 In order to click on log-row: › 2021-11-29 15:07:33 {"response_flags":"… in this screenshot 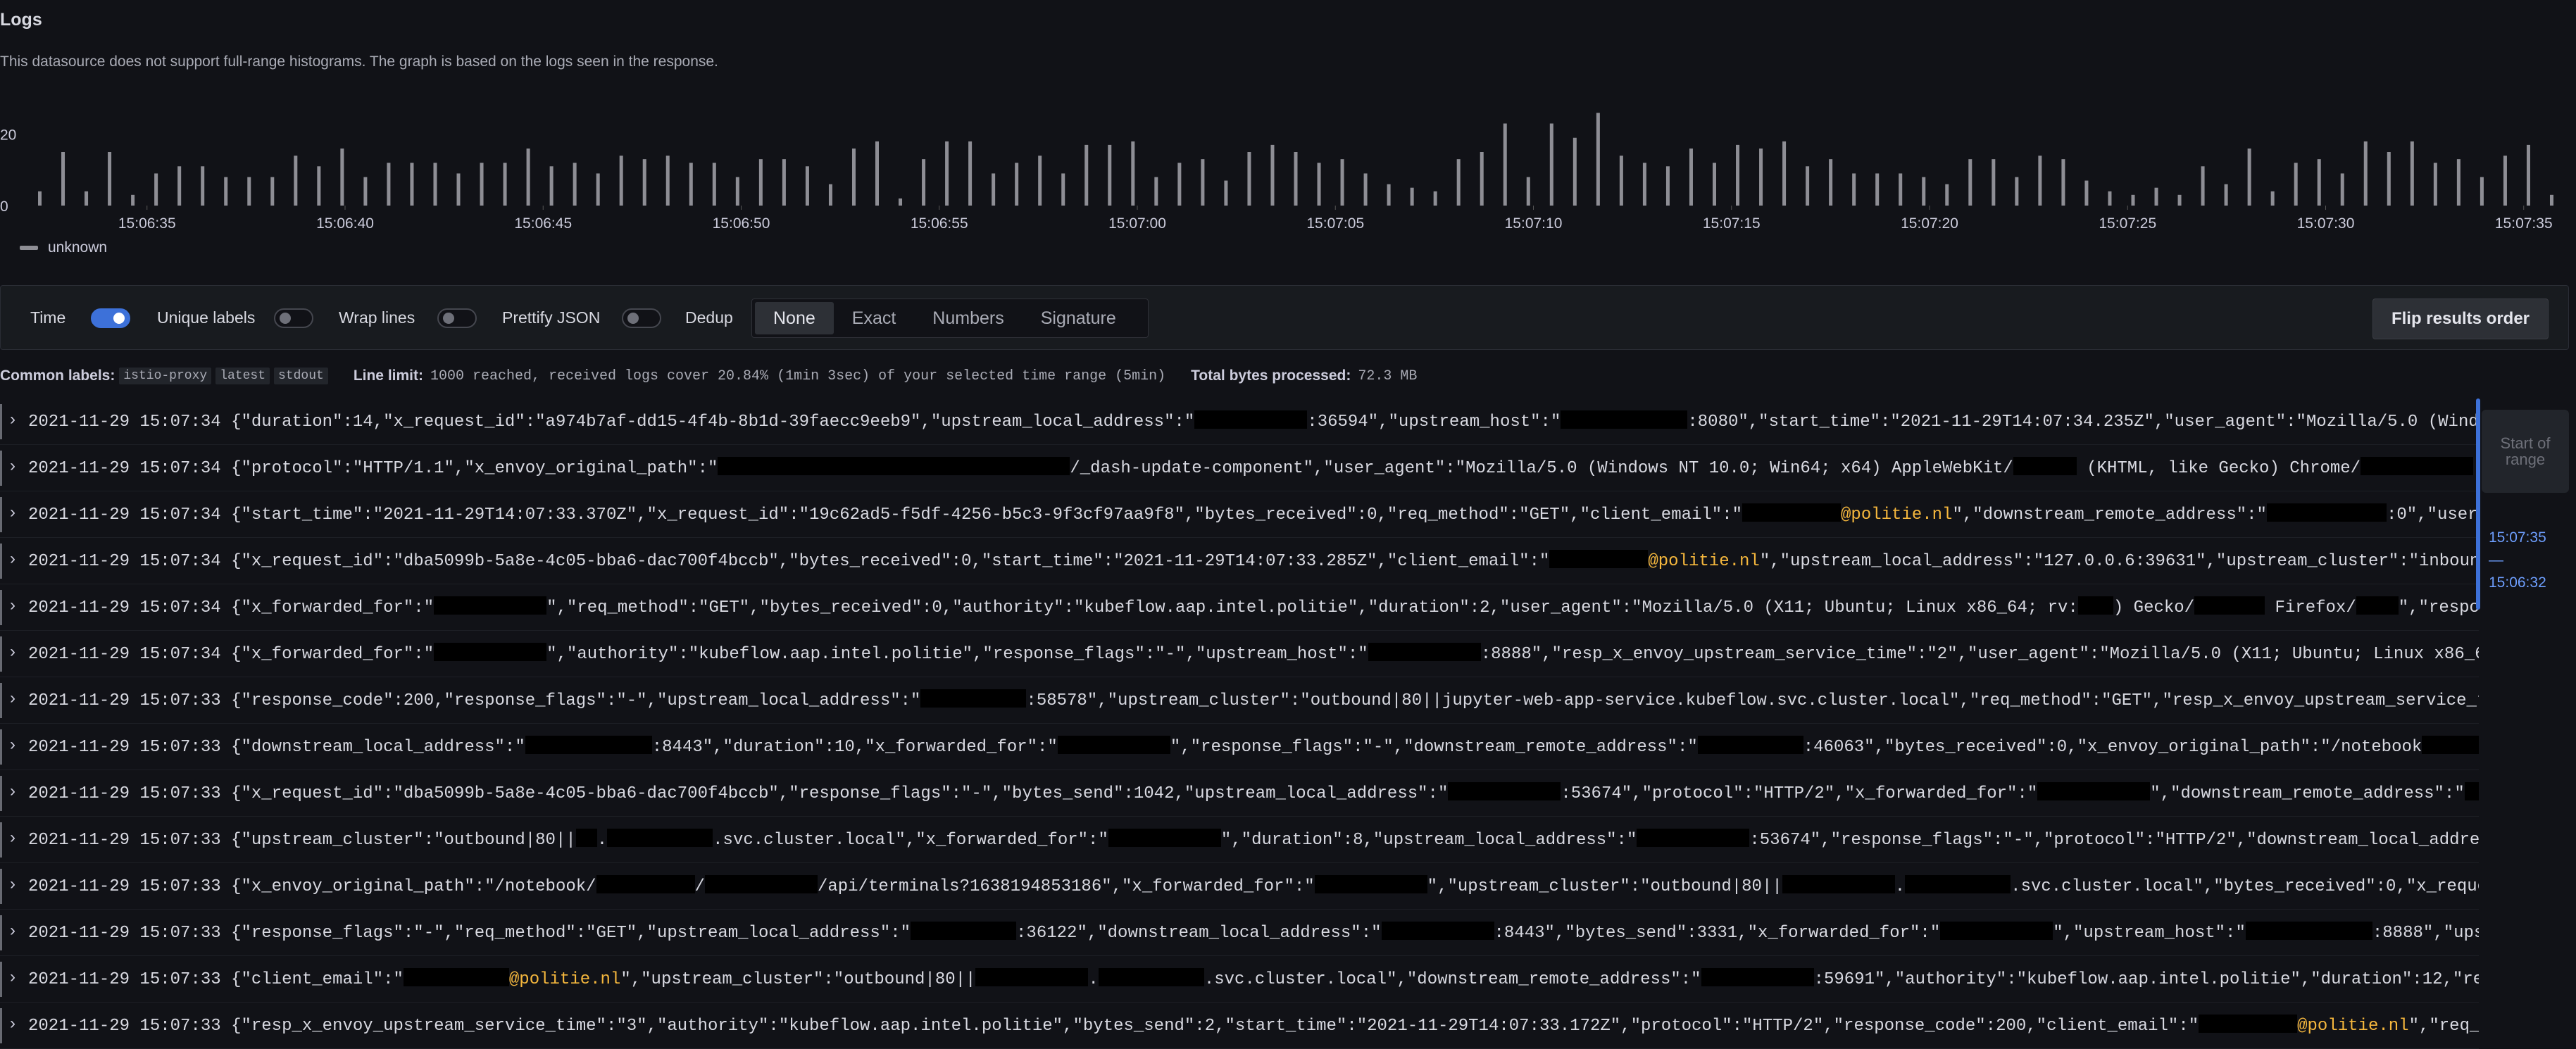, I will do `click(1239, 933)`.